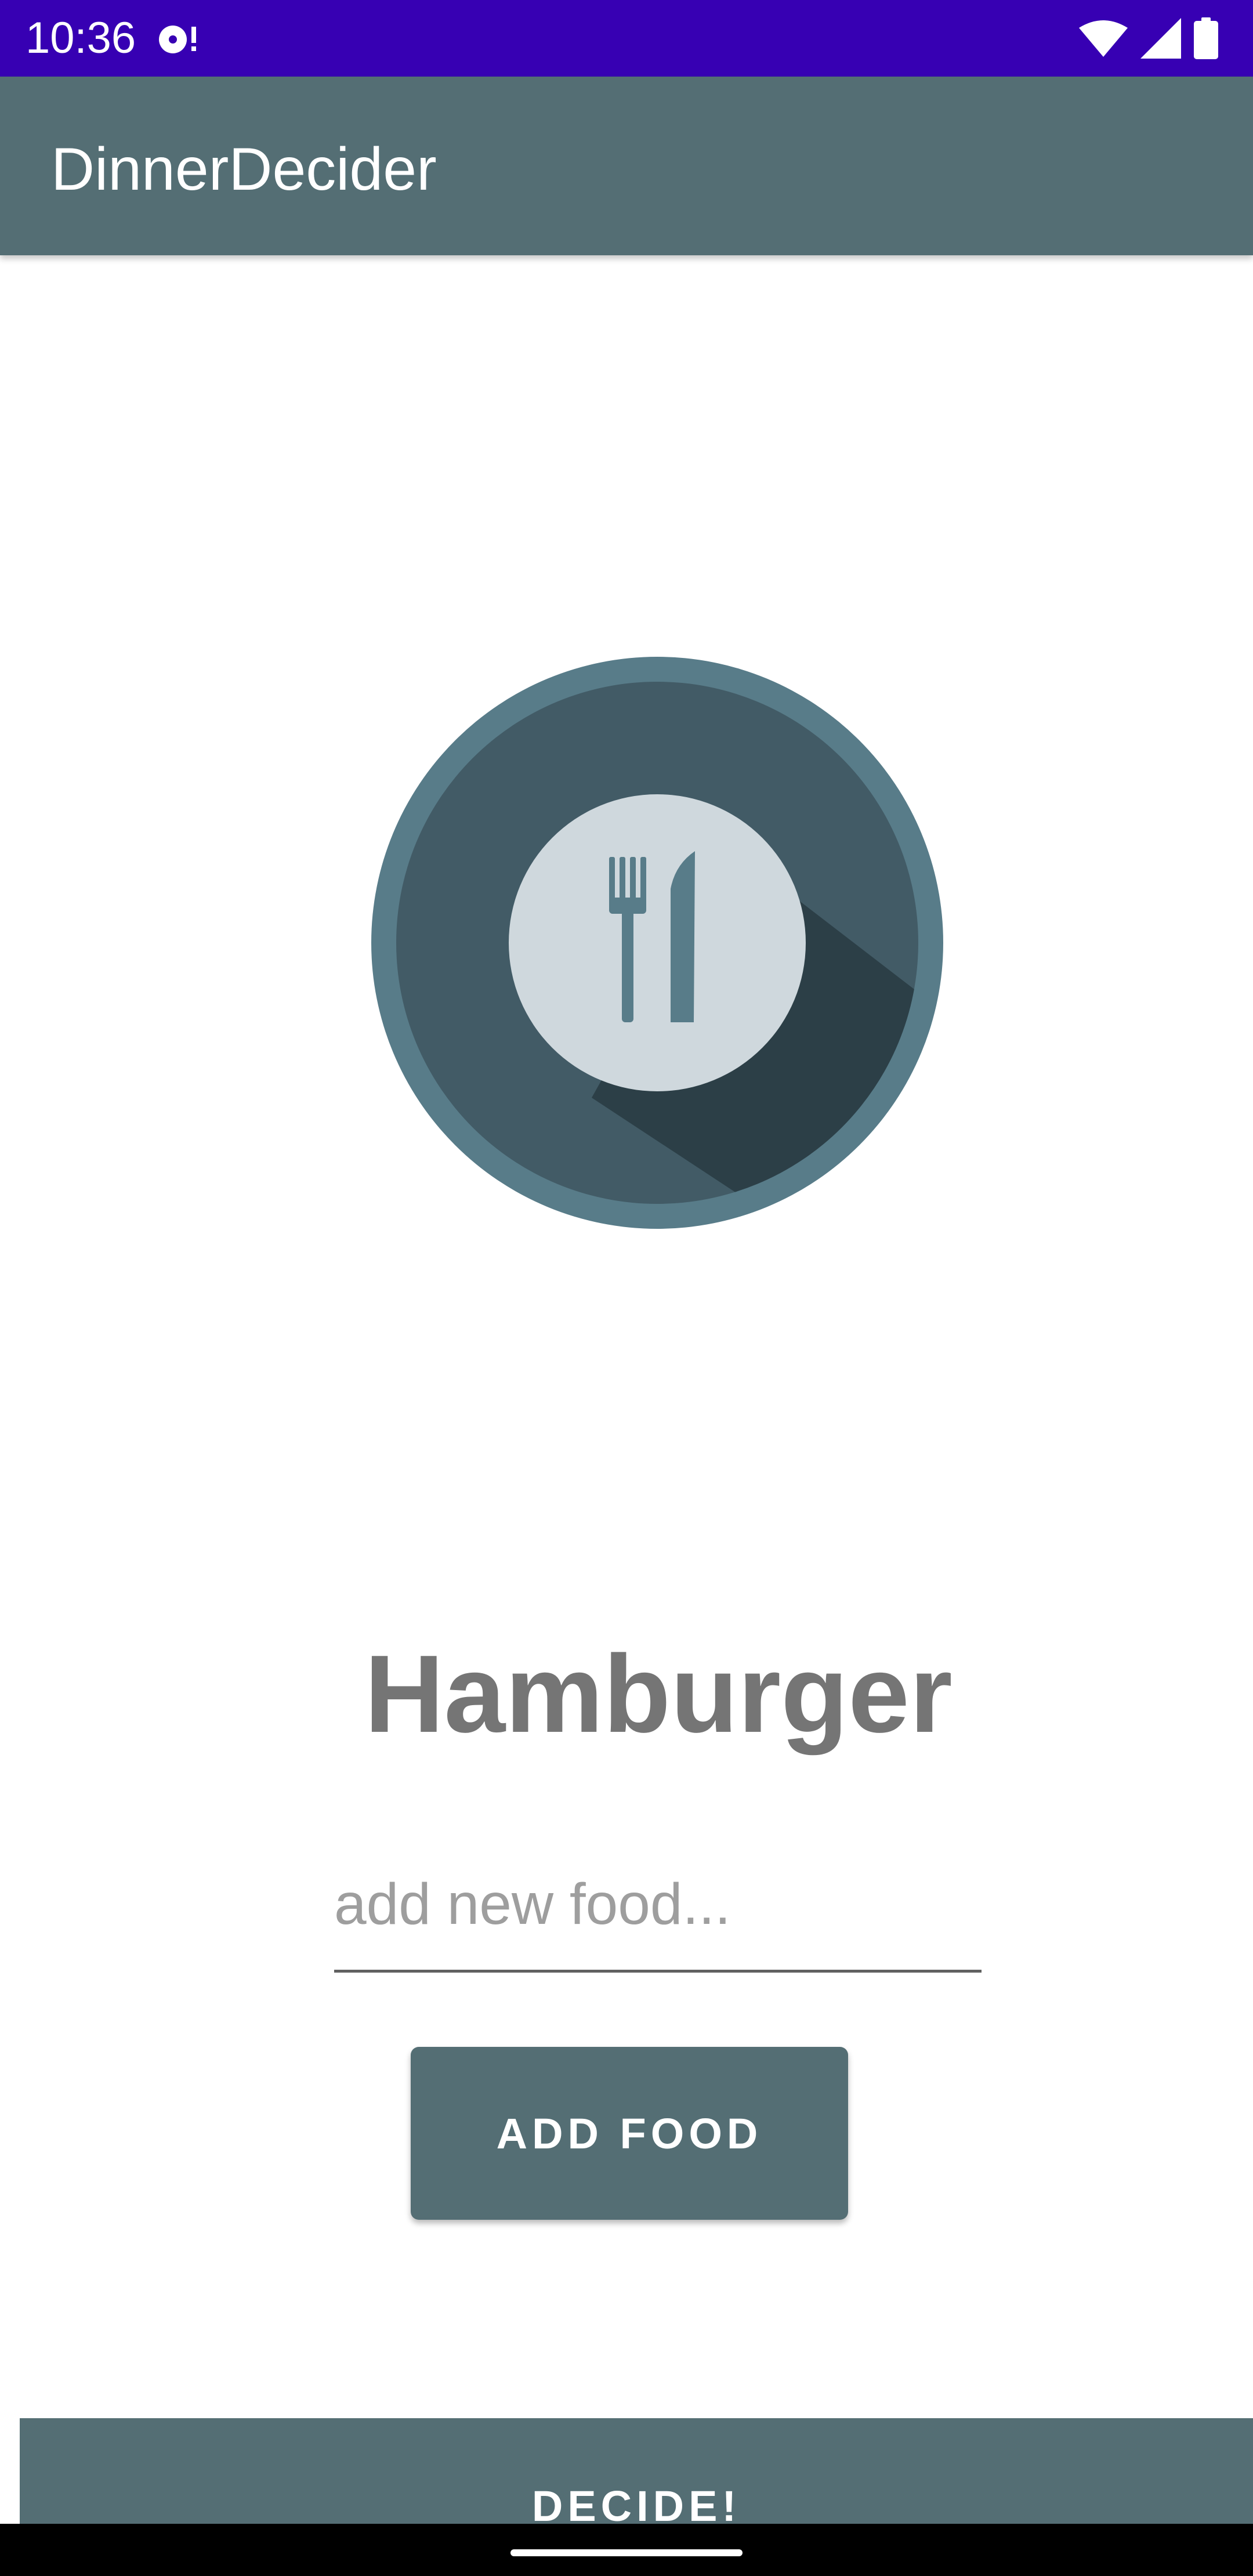  I want to click on status-time: 10:36, so click(81, 38).